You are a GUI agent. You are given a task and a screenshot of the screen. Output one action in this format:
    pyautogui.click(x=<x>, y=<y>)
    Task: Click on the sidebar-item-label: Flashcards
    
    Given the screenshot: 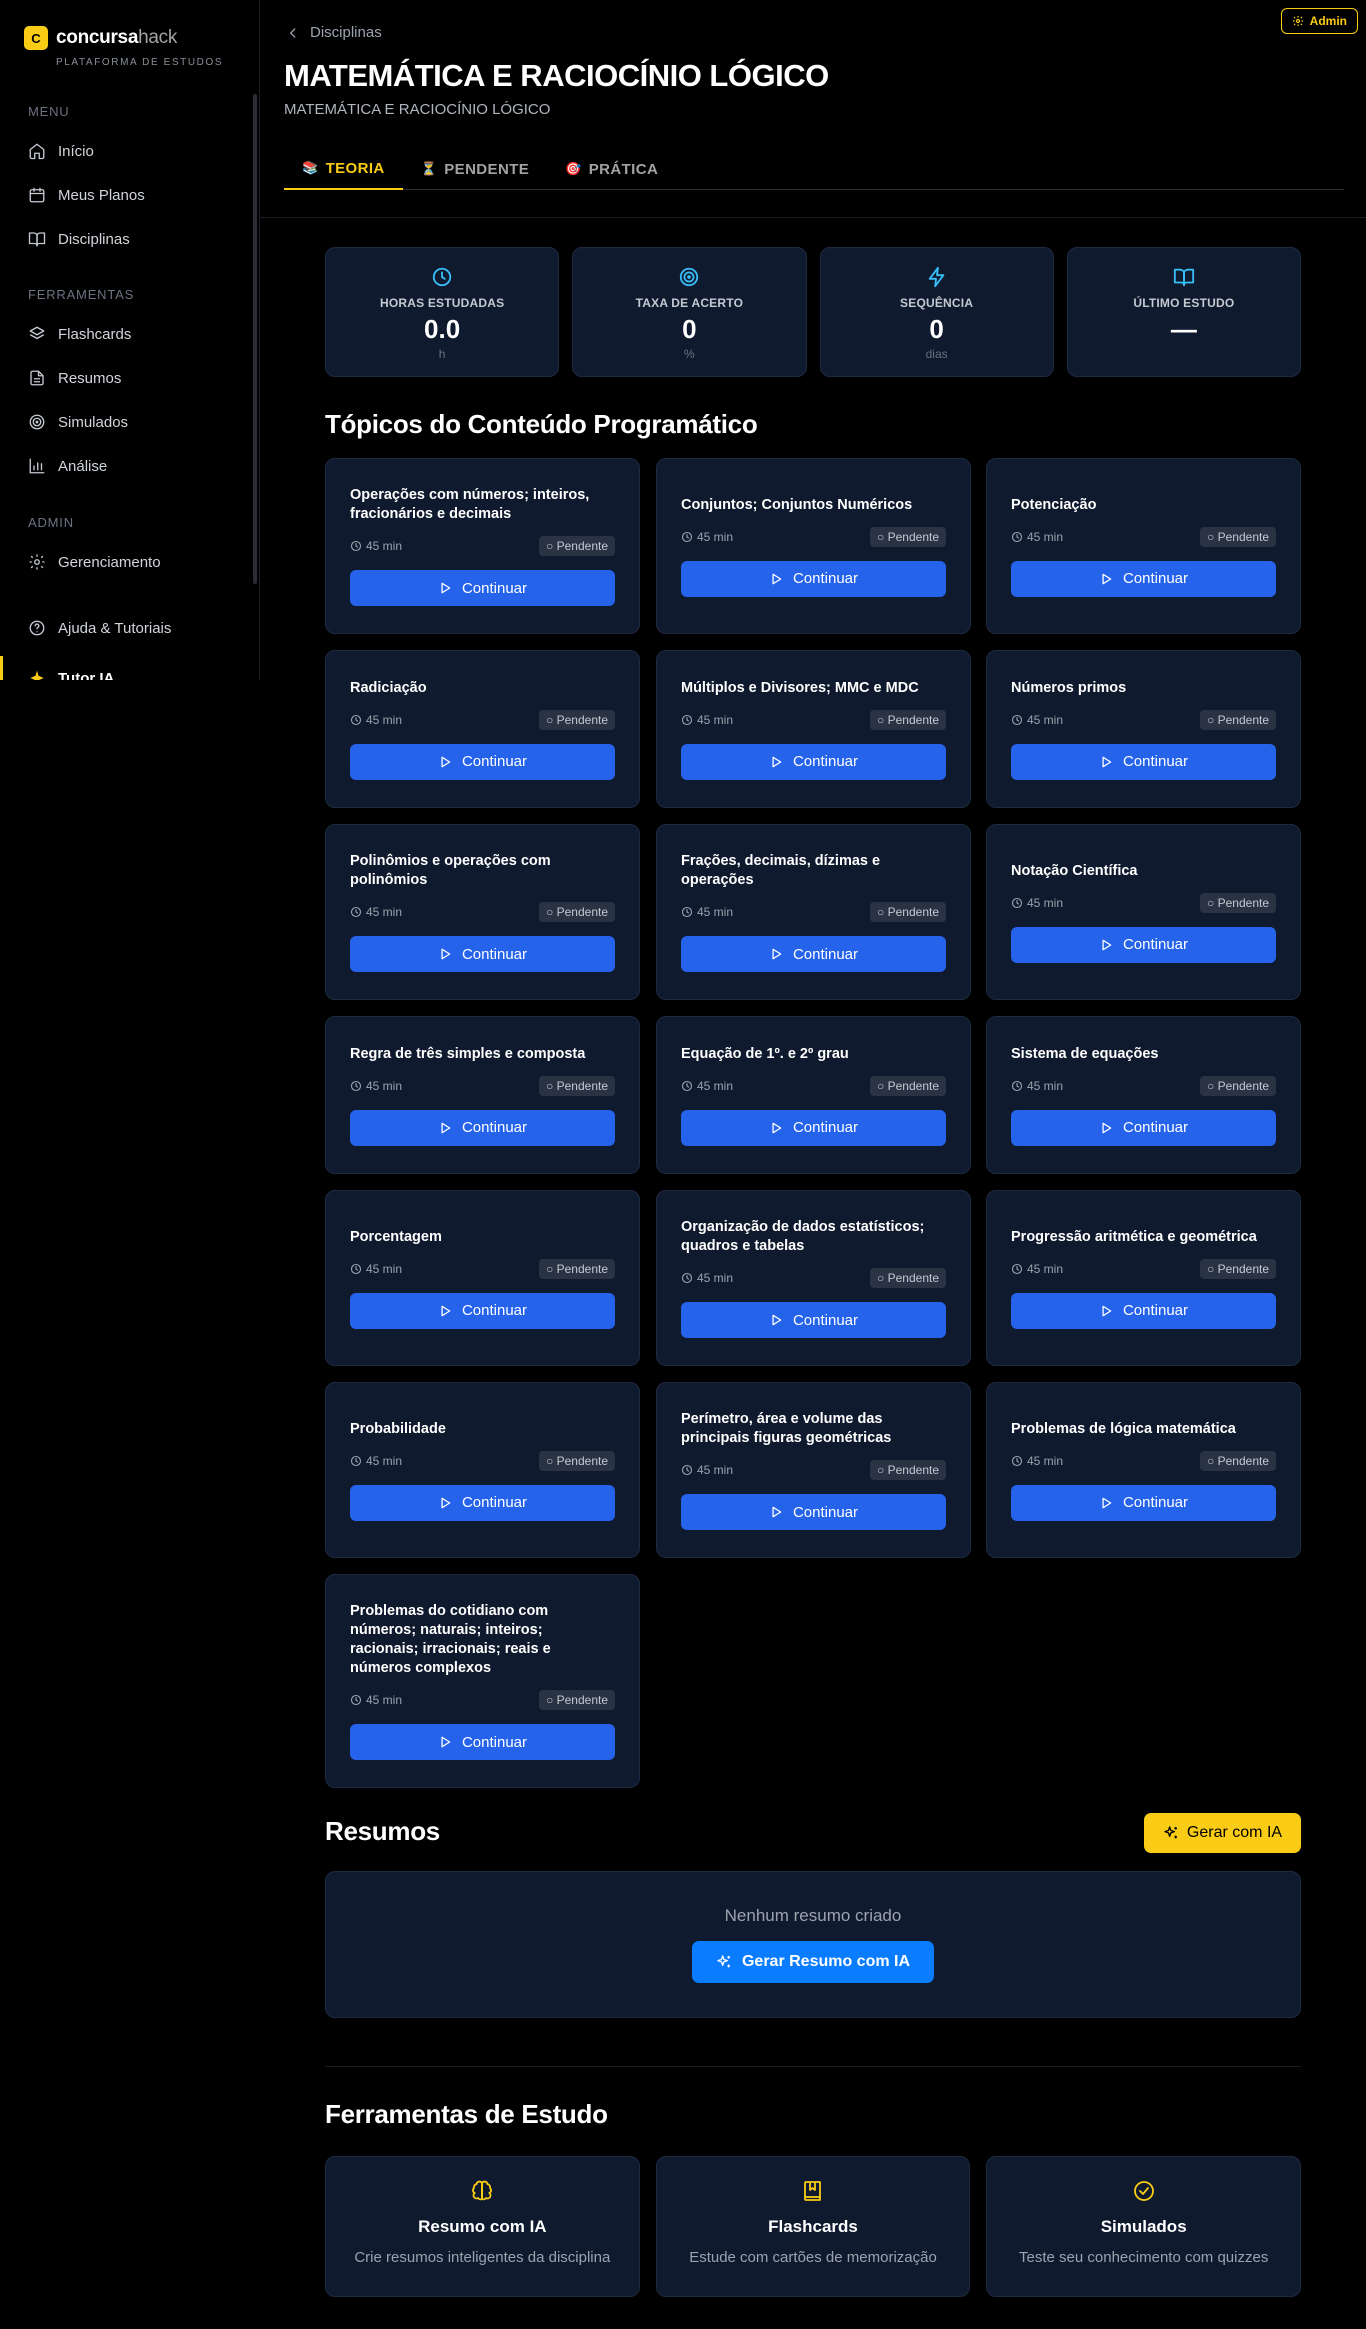 What is the action you would take?
    pyautogui.click(x=95, y=334)
    